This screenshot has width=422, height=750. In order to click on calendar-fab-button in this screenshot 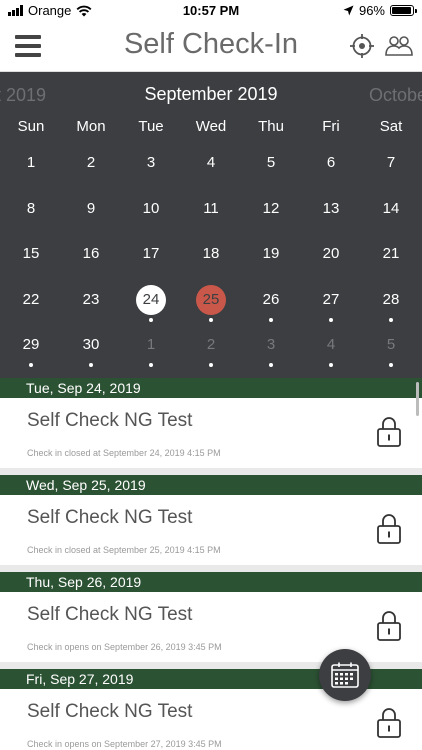, I will do `click(345, 675)`.